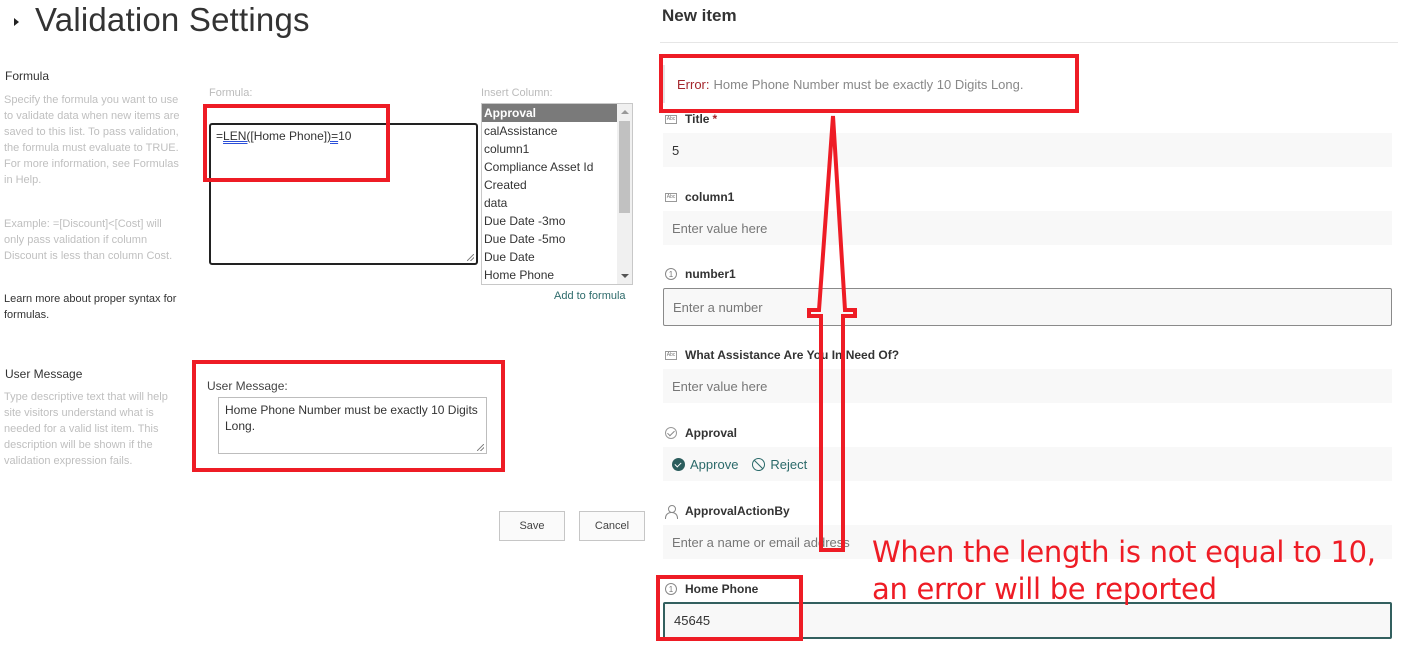  I want to click on person-icon, so click(671, 512).